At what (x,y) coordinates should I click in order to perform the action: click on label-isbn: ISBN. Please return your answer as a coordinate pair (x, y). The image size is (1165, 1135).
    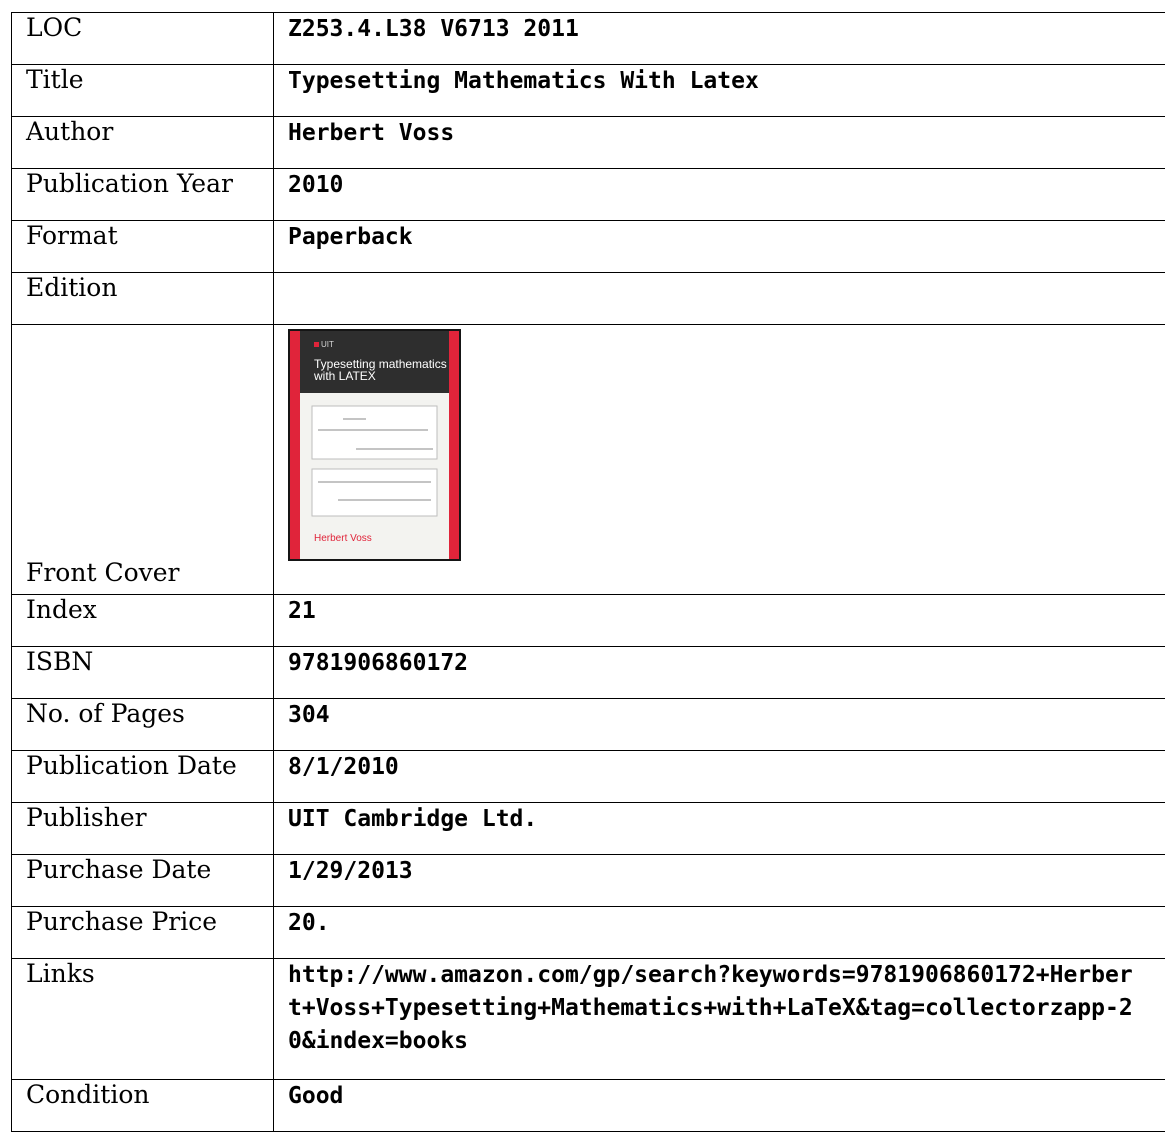
    Looking at the image, I should click on (142, 672).